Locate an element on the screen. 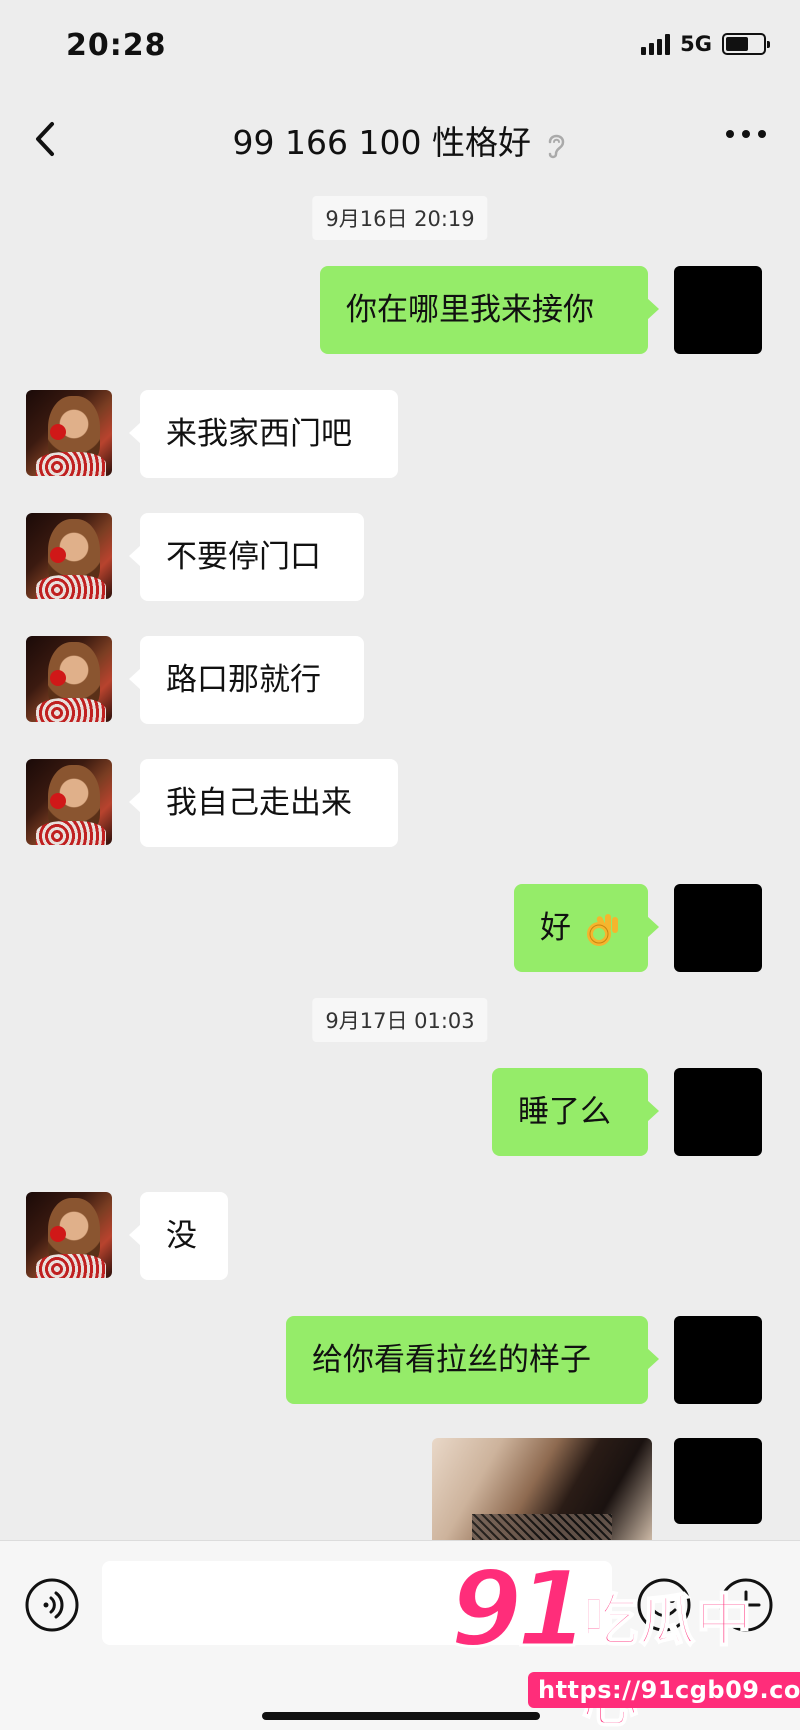  chat-header: 99 166 100 性格好 is located at coordinates (400, 140).